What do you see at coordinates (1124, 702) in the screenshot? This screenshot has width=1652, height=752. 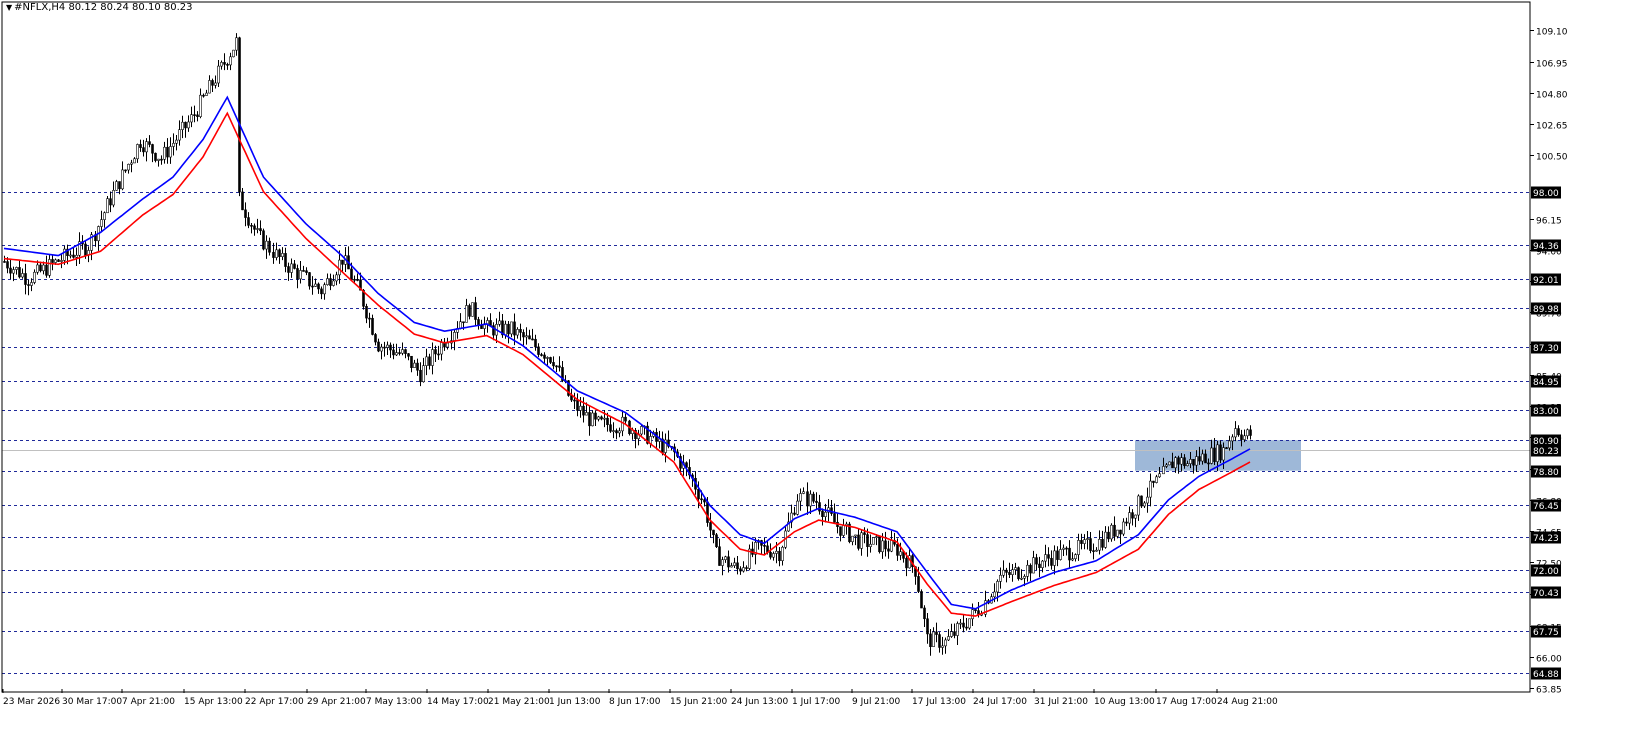 I see `x-tick-label: 10 Aug 13:00` at bounding box center [1124, 702].